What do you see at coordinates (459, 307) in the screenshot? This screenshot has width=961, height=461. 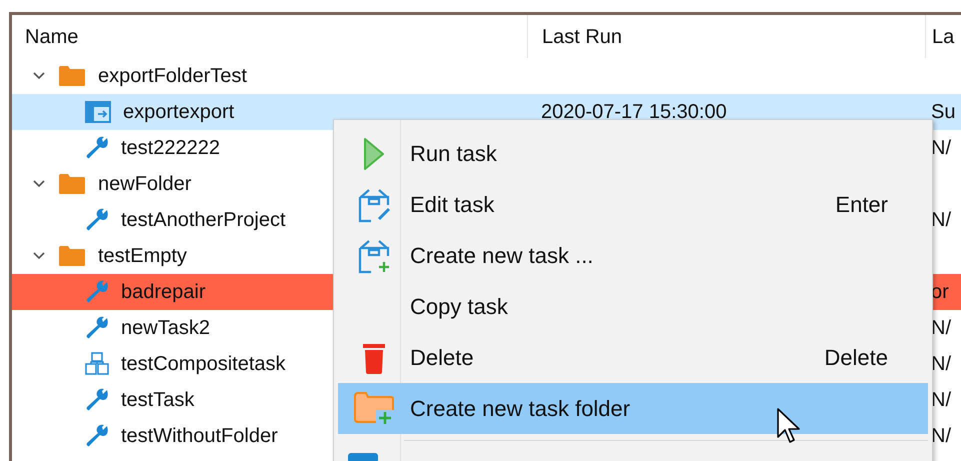 I see `menu-item-label: Copy task` at bounding box center [459, 307].